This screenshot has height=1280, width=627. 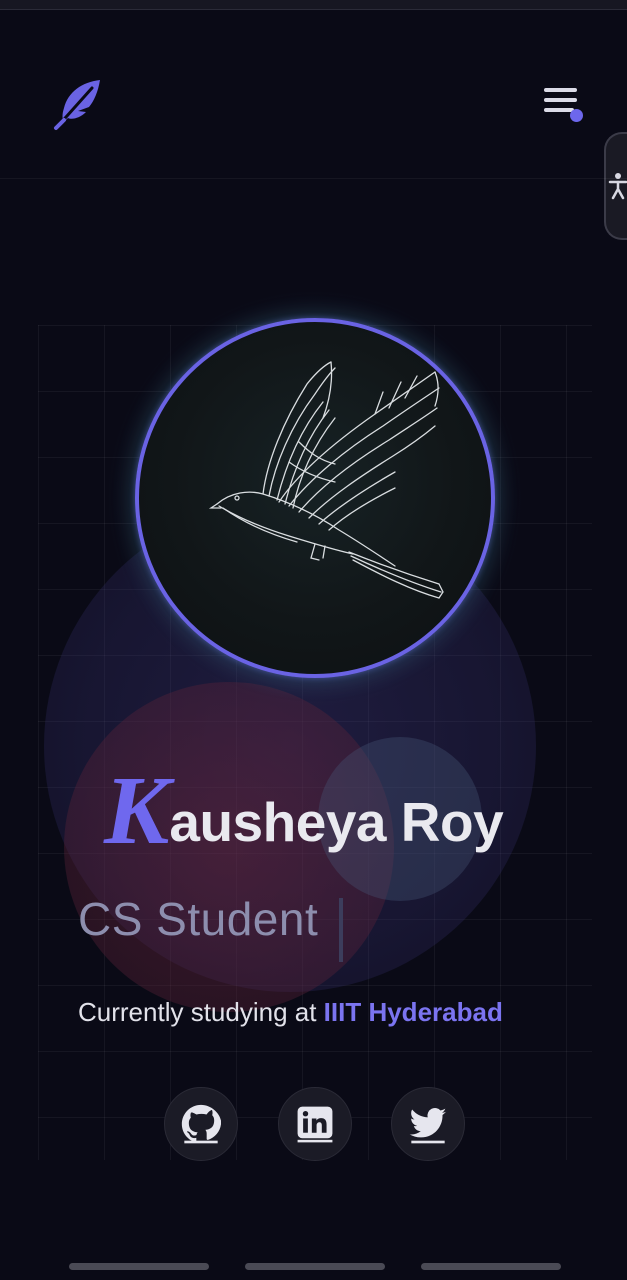 I want to click on nav-gesture-bar-center, so click(x=315, y=1266).